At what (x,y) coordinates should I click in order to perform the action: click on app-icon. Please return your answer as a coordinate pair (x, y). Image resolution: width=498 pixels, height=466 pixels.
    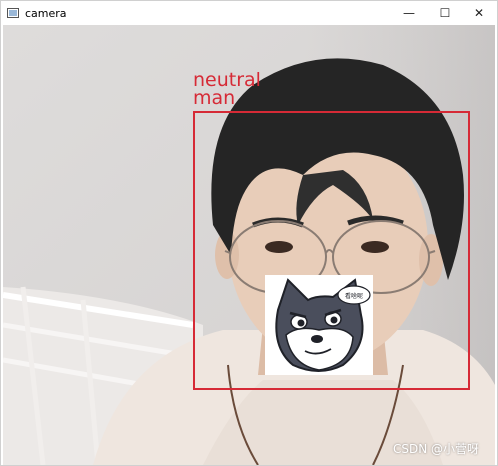
    Looking at the image, I should click on (13, 13).